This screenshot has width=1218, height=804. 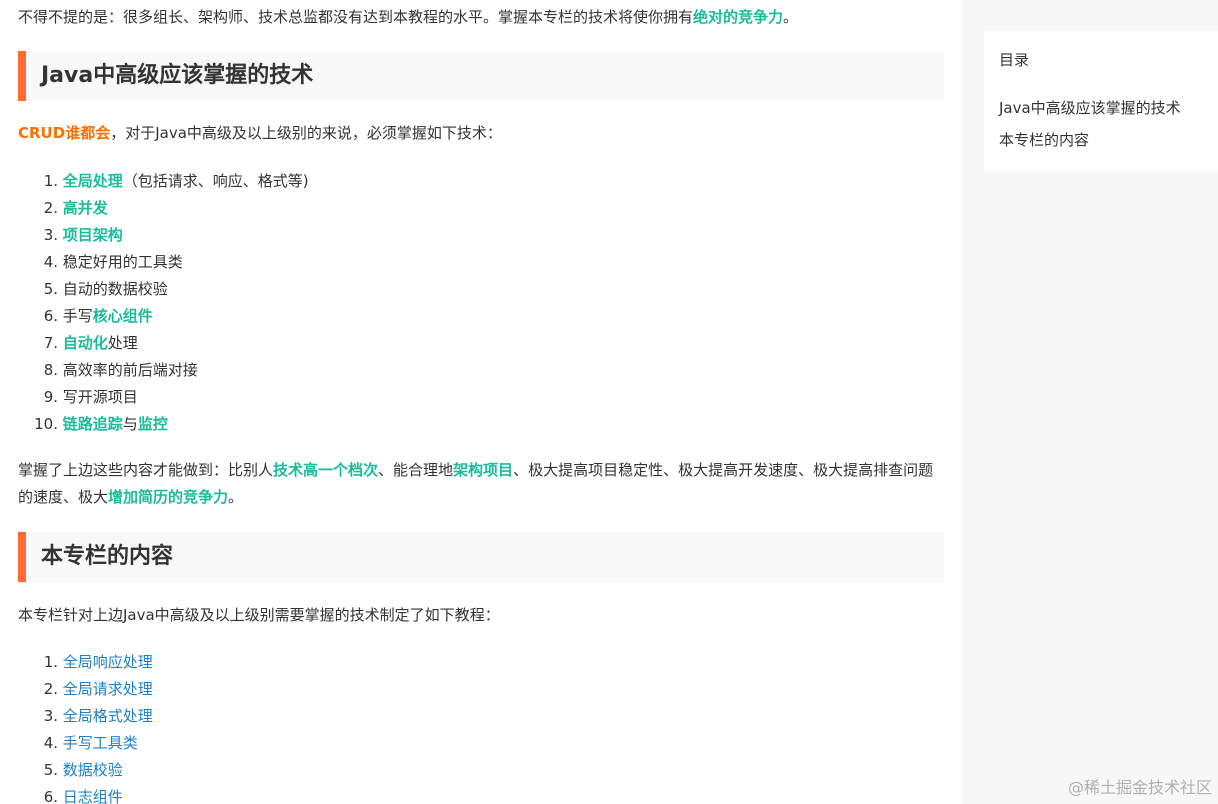 What do you see at coordinates (64, 133) in the screenshot?
I see `crud-highlight: CRUD谁都会` at bounding box center [64, 133].